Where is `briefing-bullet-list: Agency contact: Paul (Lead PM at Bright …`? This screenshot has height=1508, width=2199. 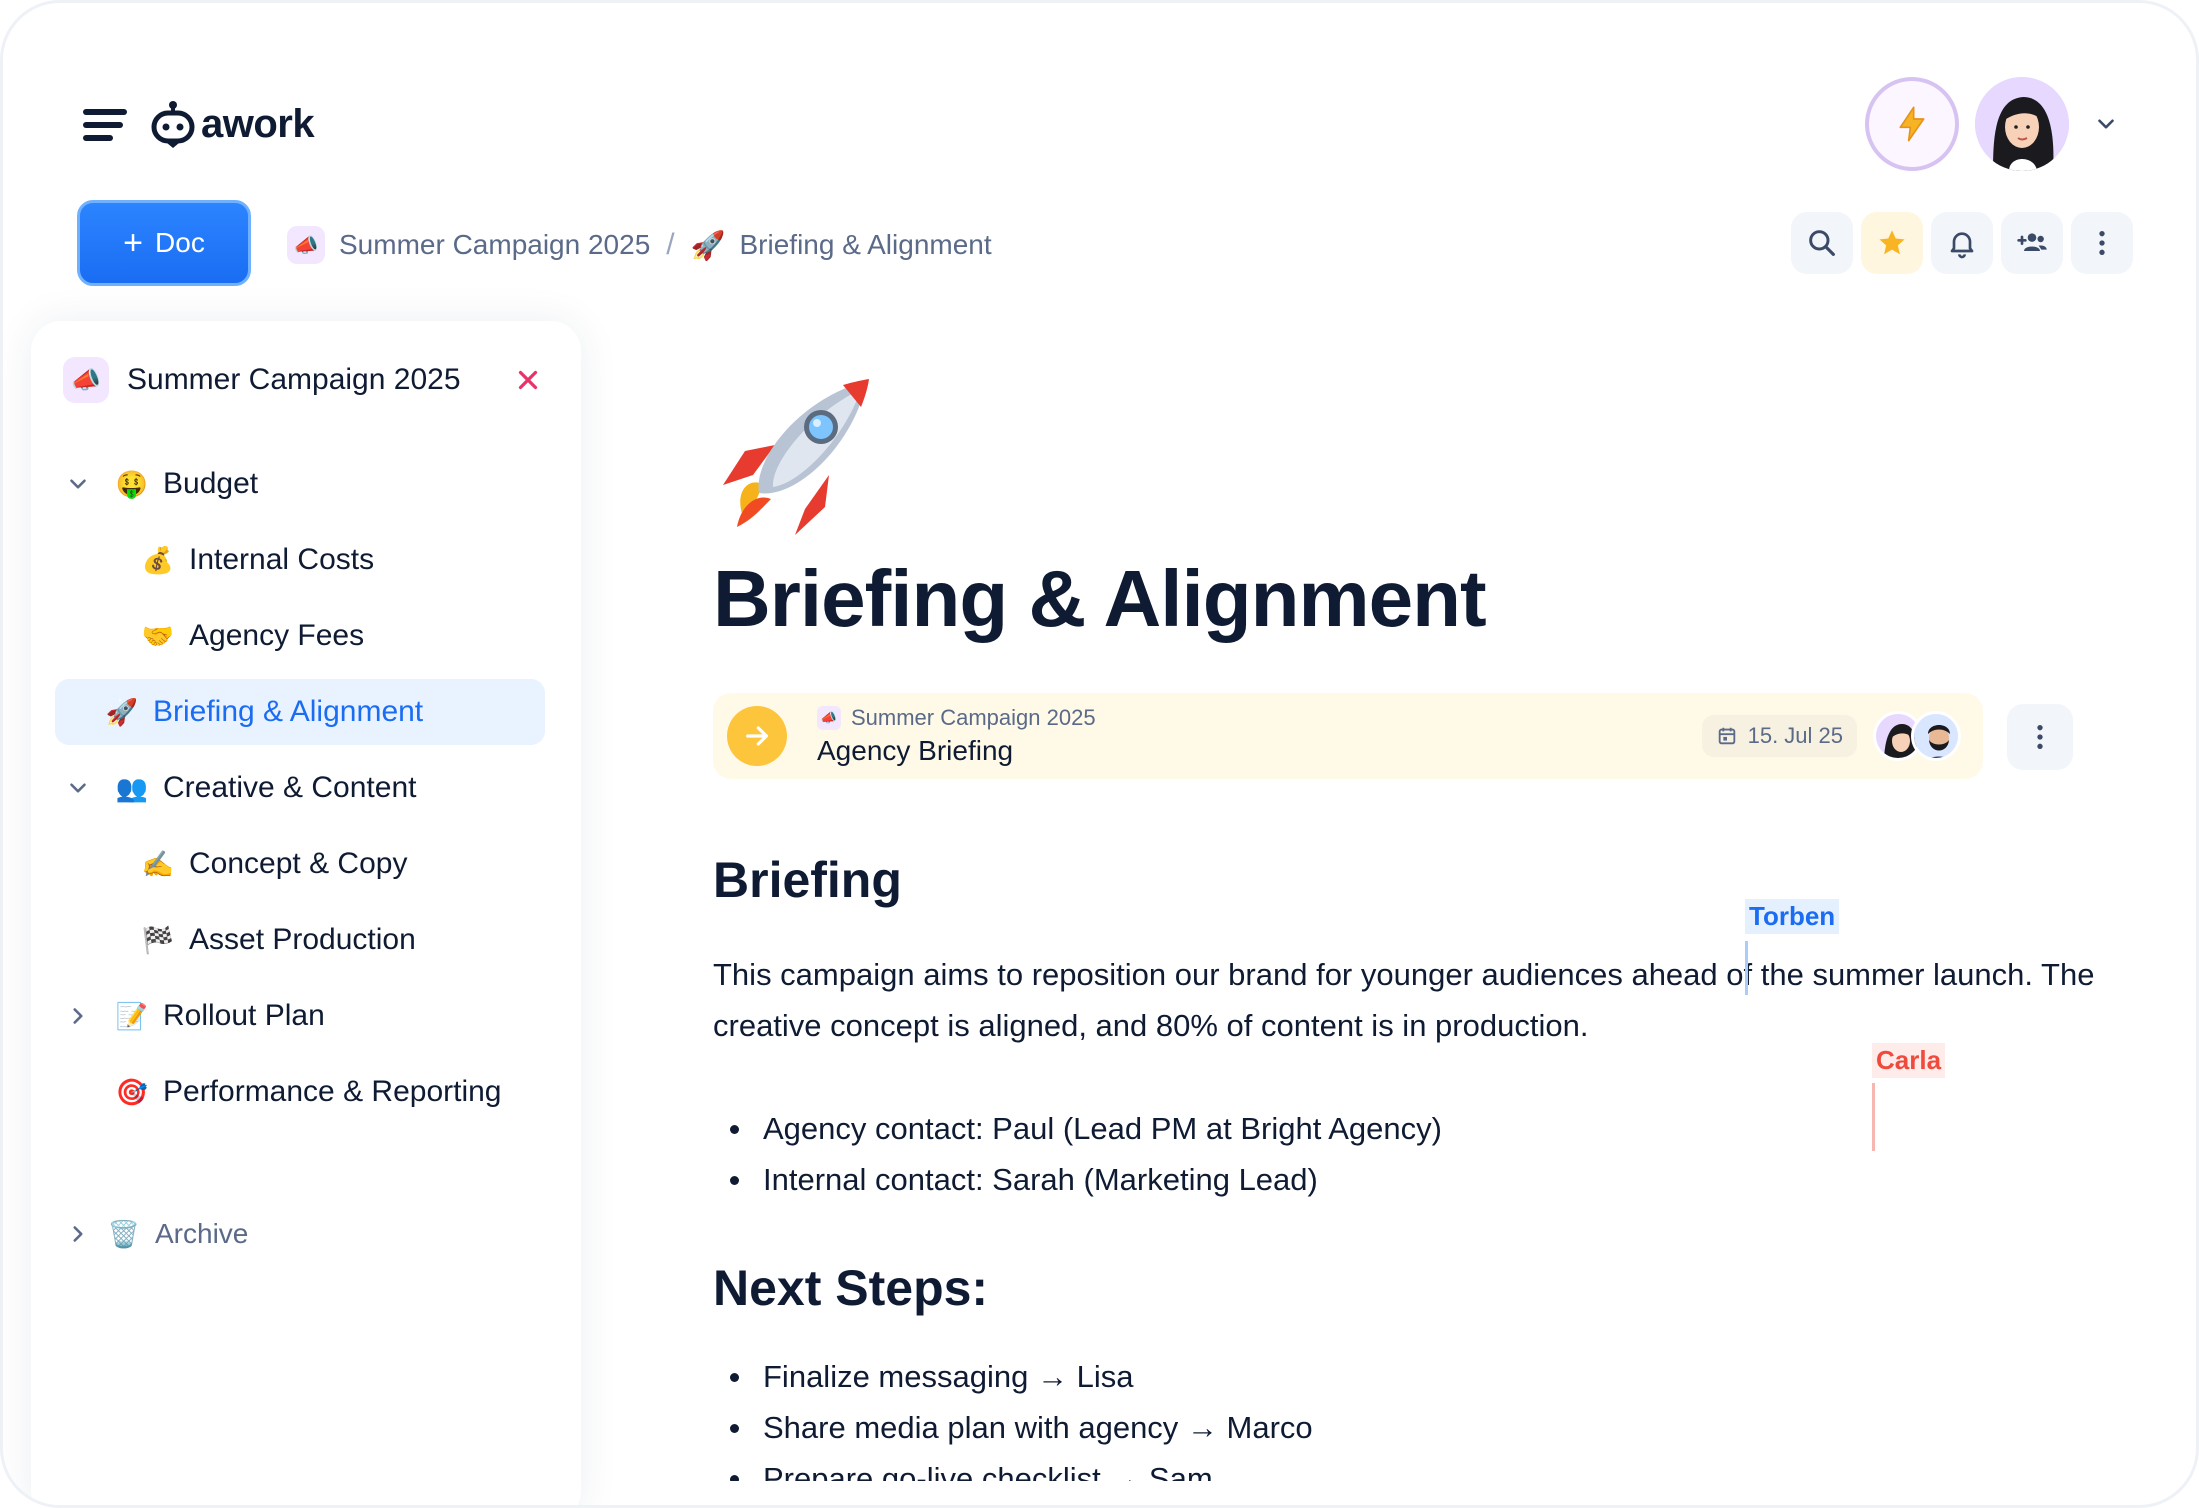 briefing-bullet-list: Agency contact: Paul (Lead PM at Bright … is located at coordinates (1077, 1154).